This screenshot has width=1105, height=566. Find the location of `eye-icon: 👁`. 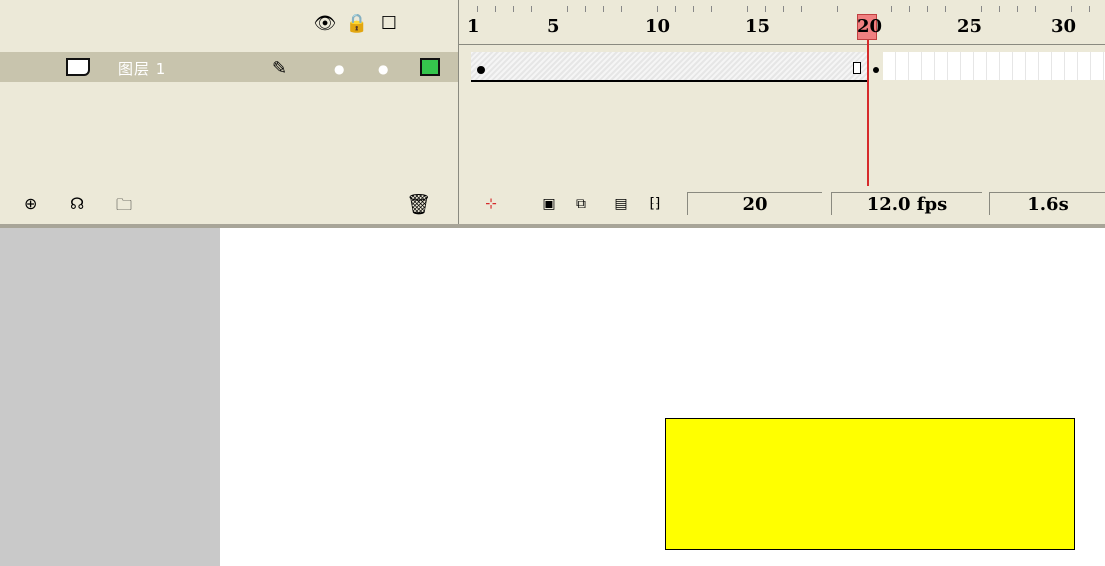

eye-icon: 👁 is located at coordinates (325, 23).